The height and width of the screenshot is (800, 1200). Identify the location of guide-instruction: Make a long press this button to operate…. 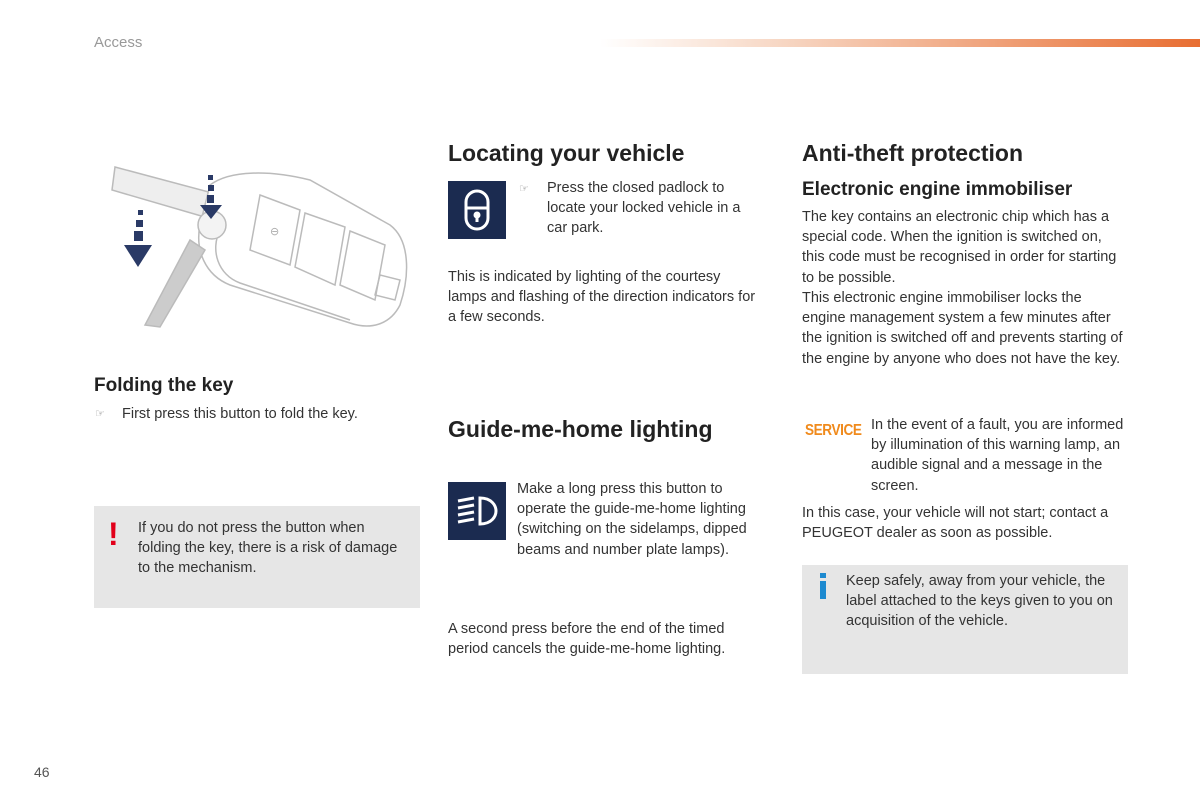
(632, 519).